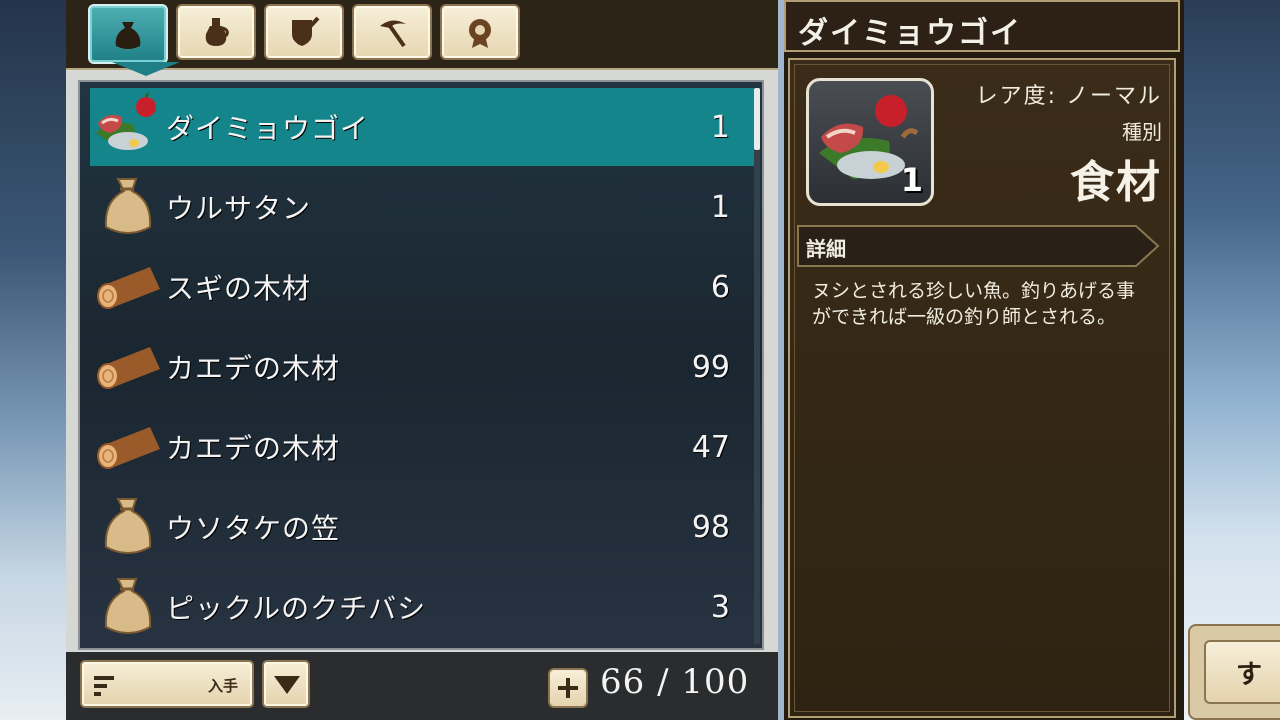 This screenshot has height=720, width=1280. Describe the element at coordinates (720, 607) in the screenshot. I see `item-count: 3` at that location.